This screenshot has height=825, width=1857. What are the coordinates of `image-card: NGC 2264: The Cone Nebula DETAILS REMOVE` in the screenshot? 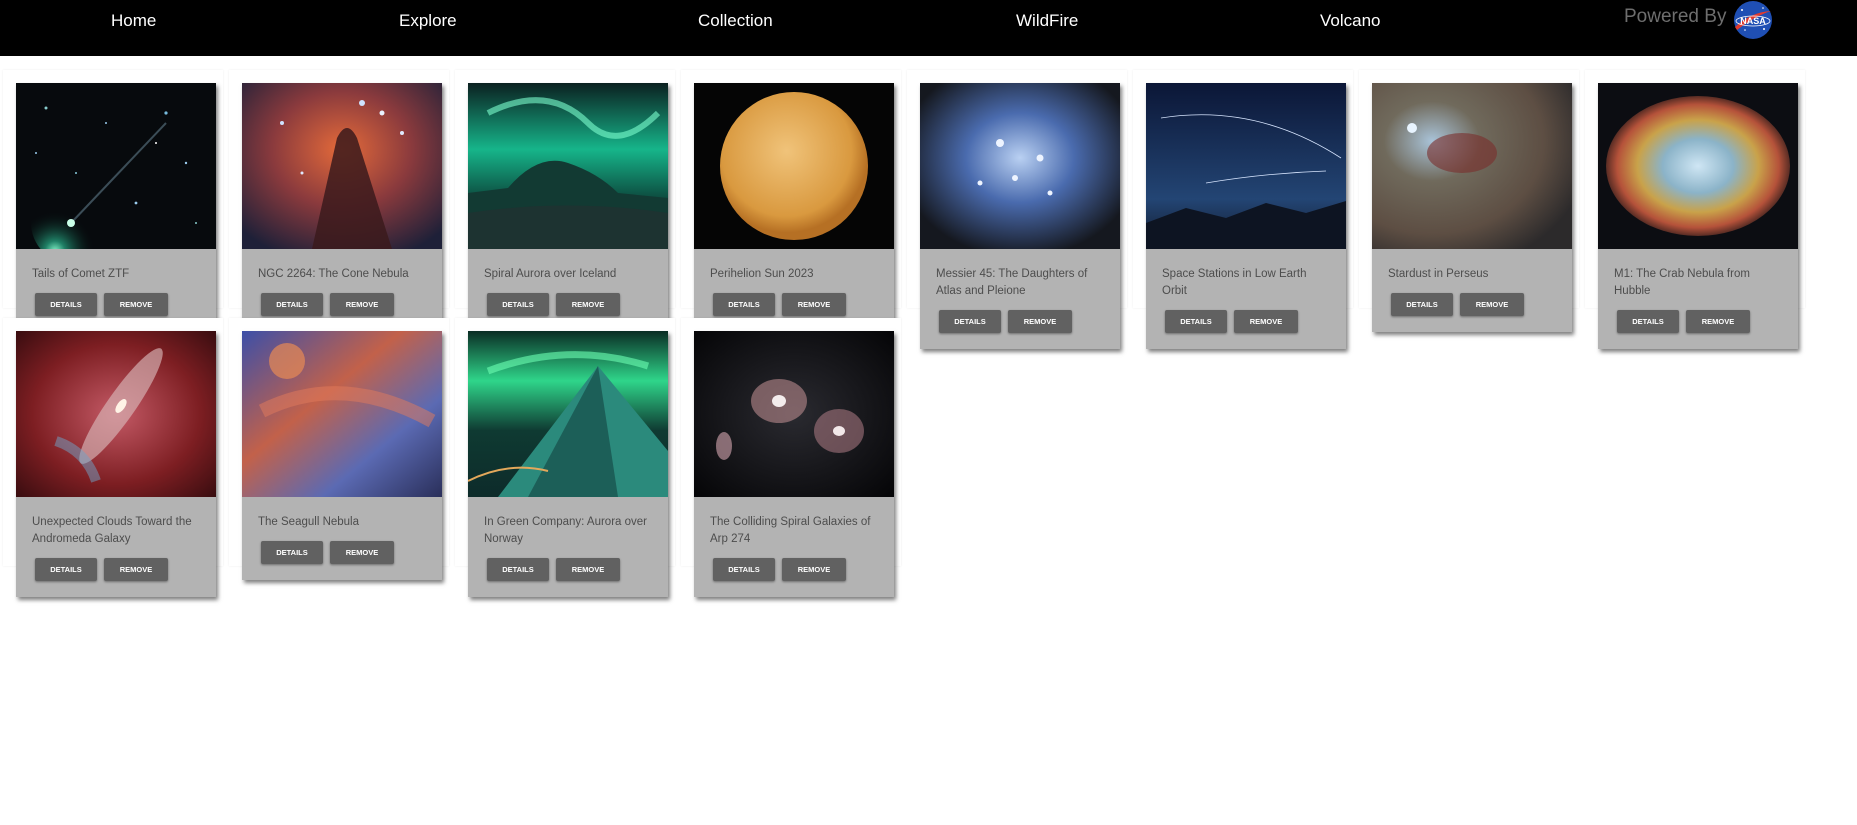 It's located at (342, 207).